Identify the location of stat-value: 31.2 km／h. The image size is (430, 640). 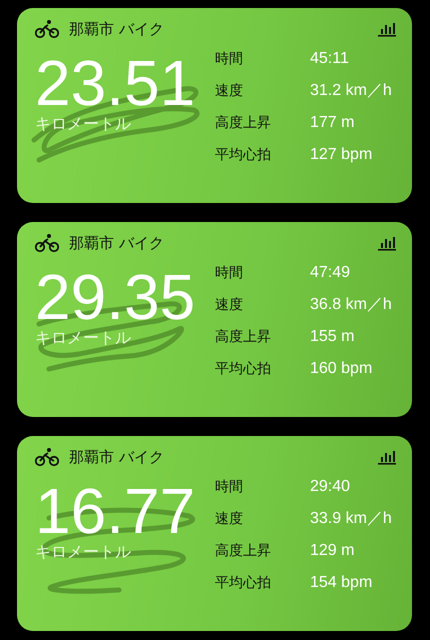
(351, 91).